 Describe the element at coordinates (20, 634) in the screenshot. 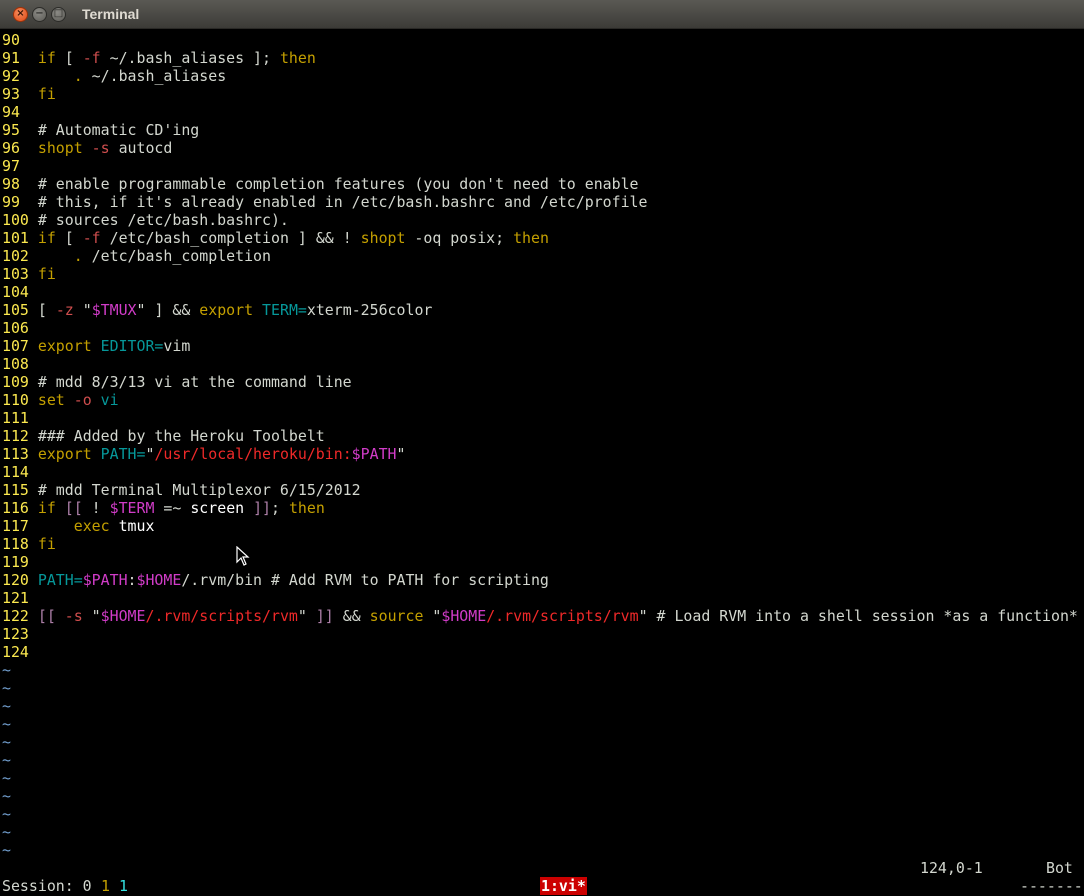

I see `code-line: 123` at that location.